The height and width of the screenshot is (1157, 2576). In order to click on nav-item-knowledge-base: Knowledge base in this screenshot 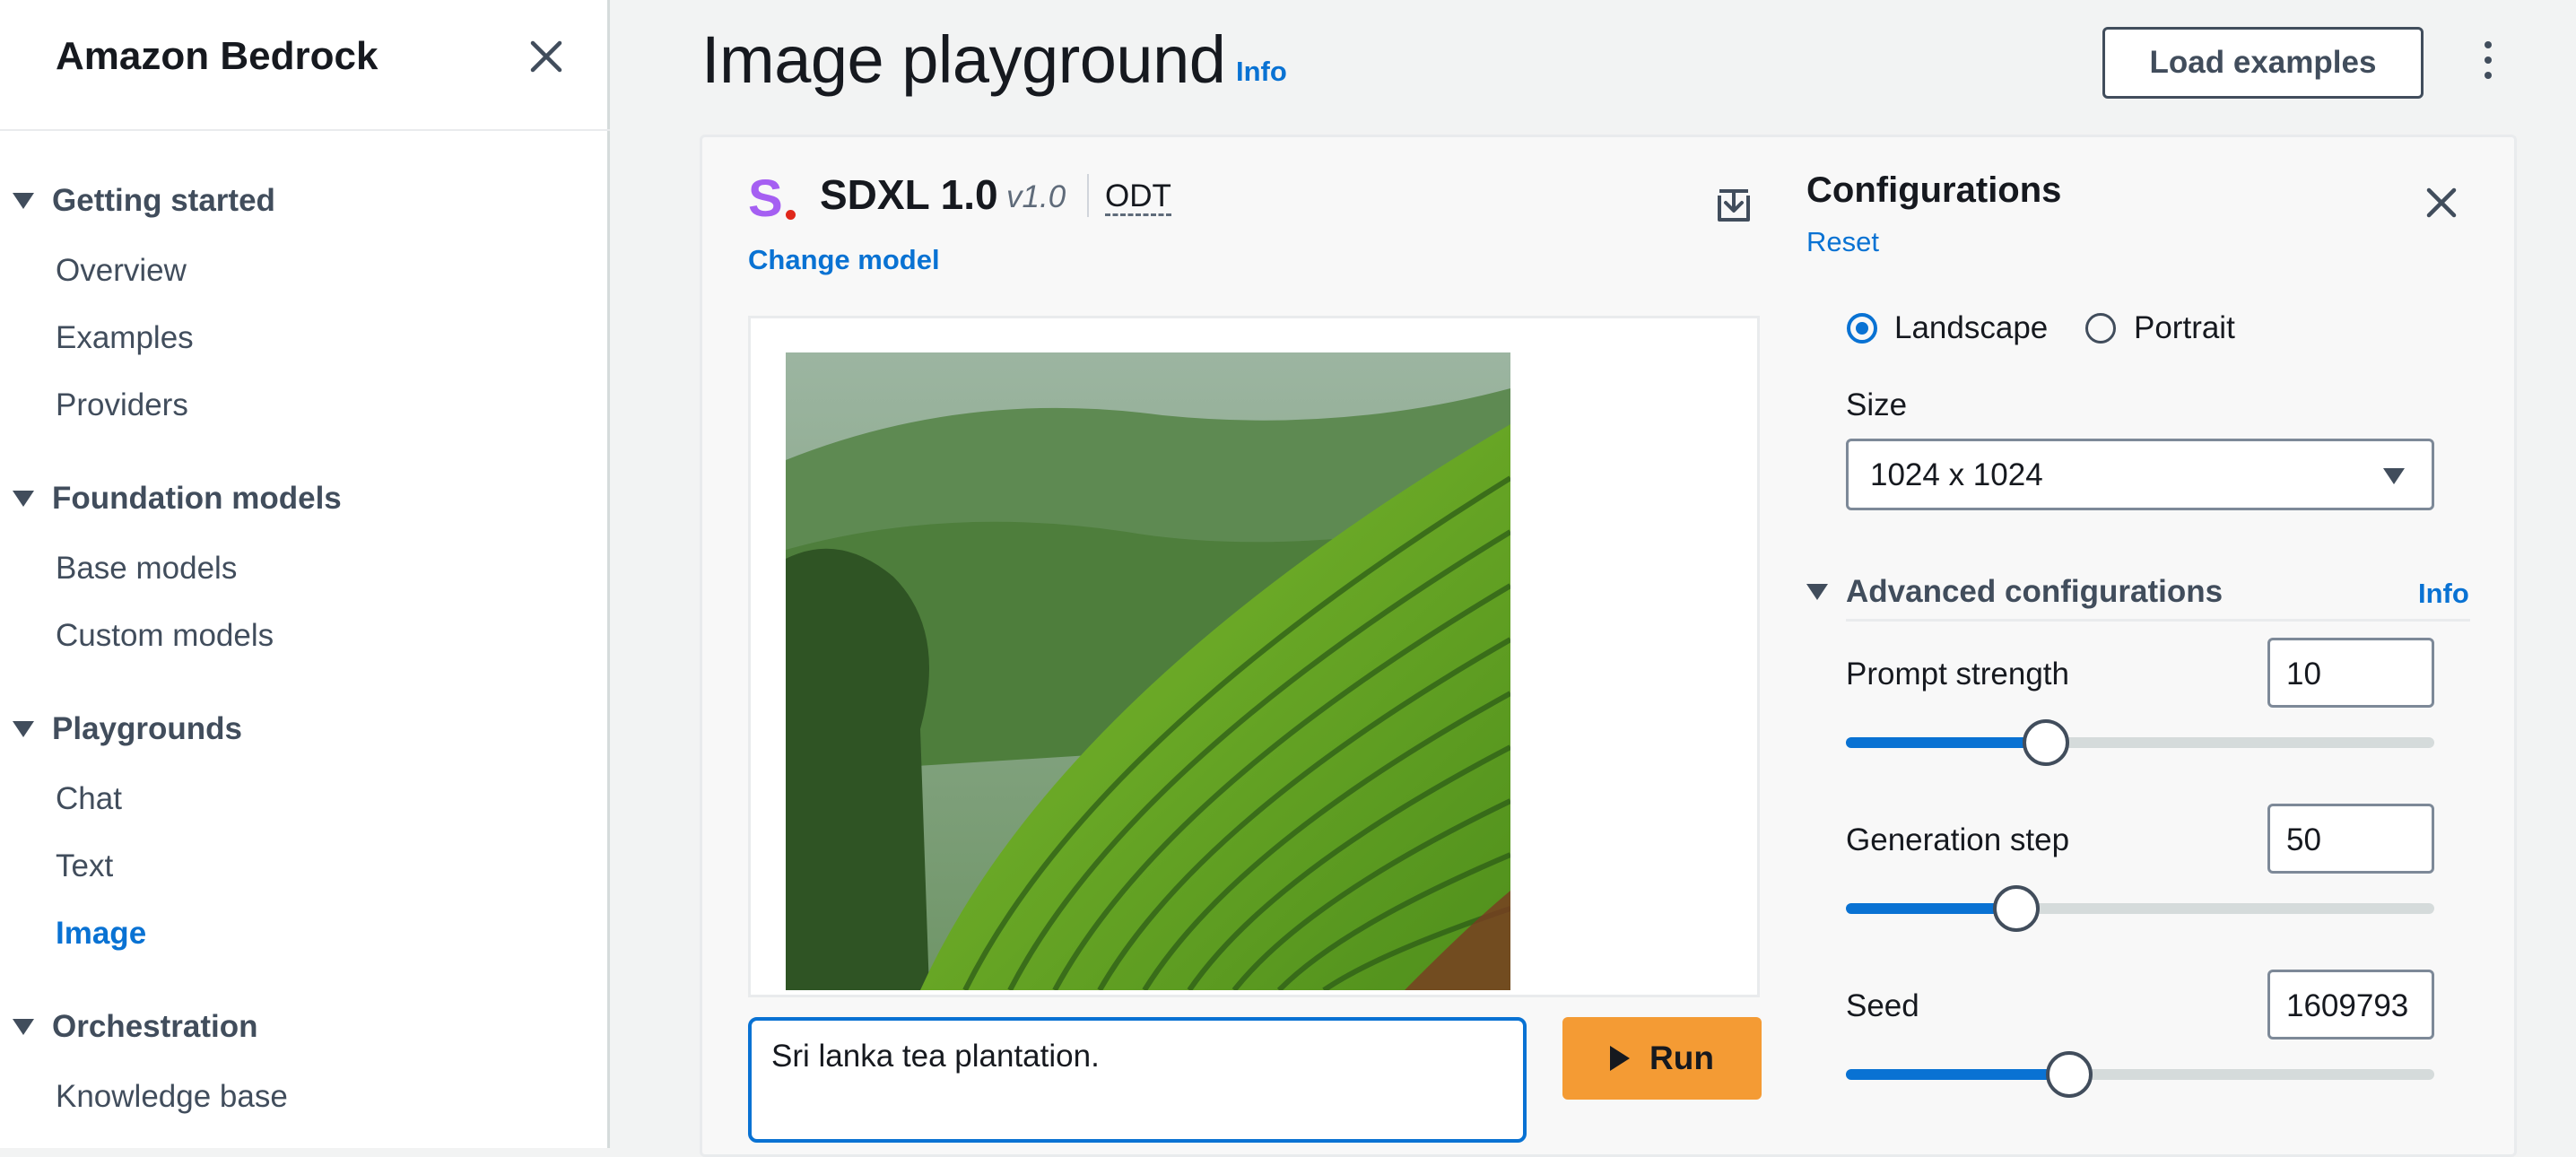, I will do `click(172, 1097)`.